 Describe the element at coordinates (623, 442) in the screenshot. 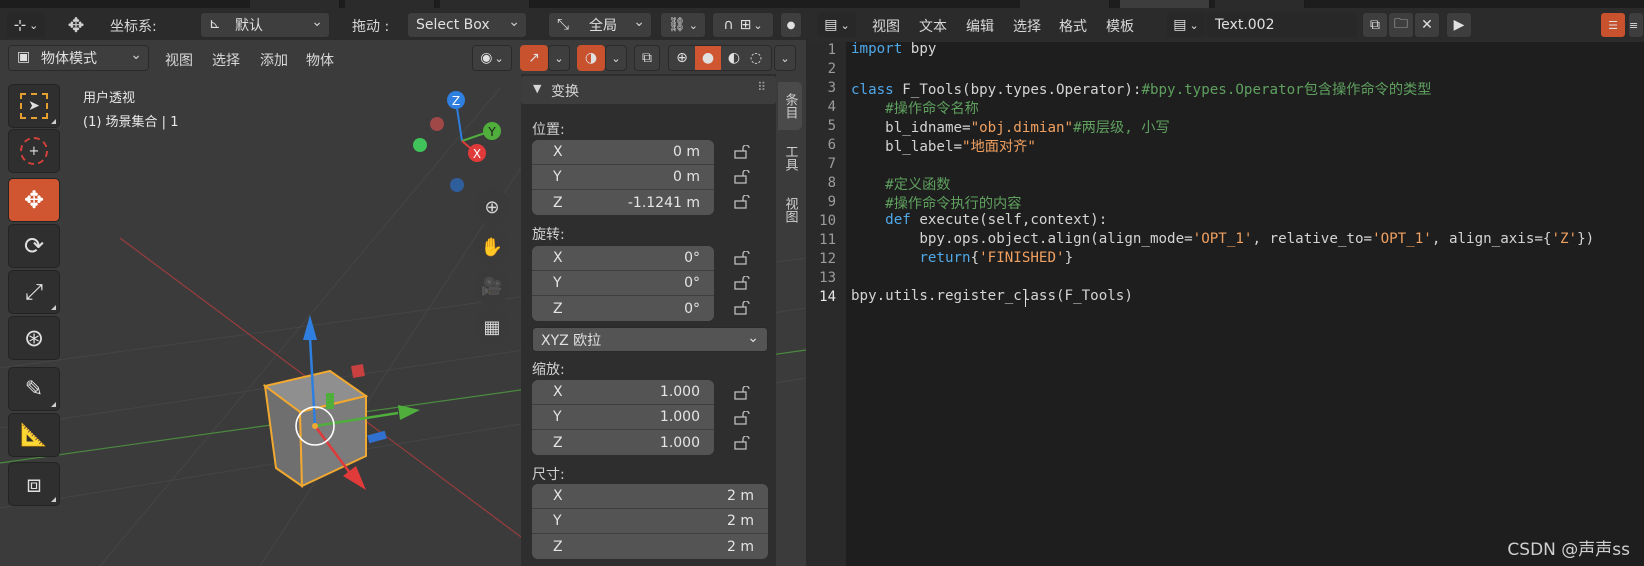

I see `scale-z-field: Z 1.000` at that location.